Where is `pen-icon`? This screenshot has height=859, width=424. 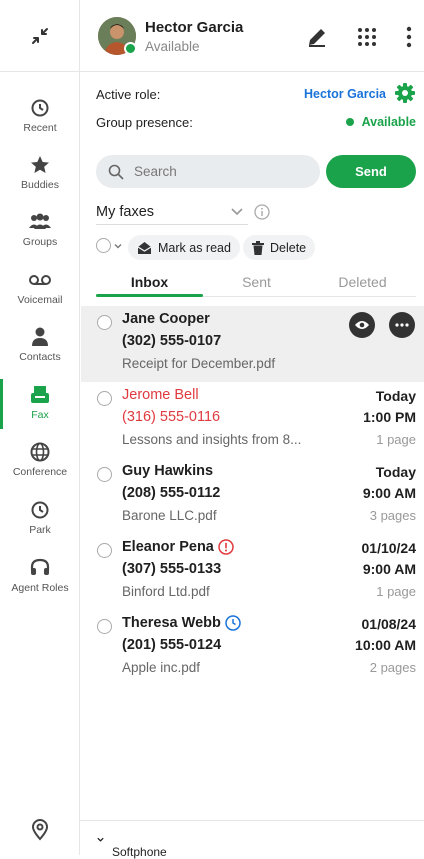 pen-icon is located at coordinates (317, 38).